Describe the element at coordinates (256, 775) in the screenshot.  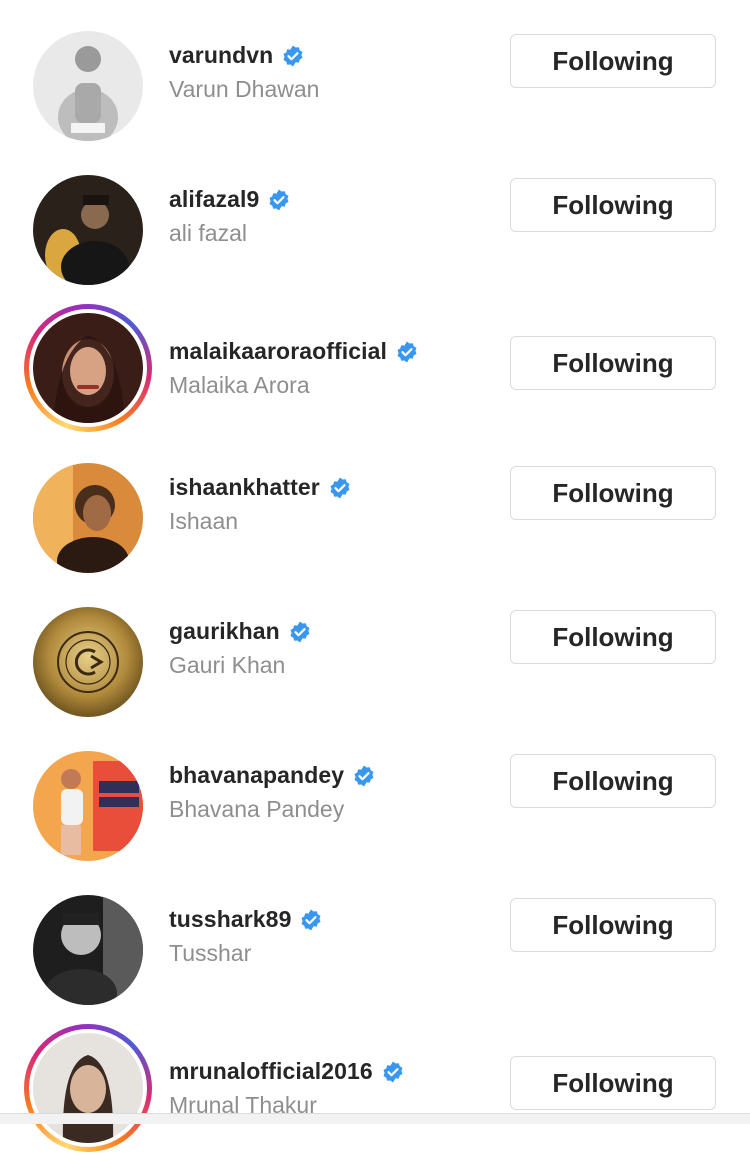
I see `username: bhavanapandey` at that location.